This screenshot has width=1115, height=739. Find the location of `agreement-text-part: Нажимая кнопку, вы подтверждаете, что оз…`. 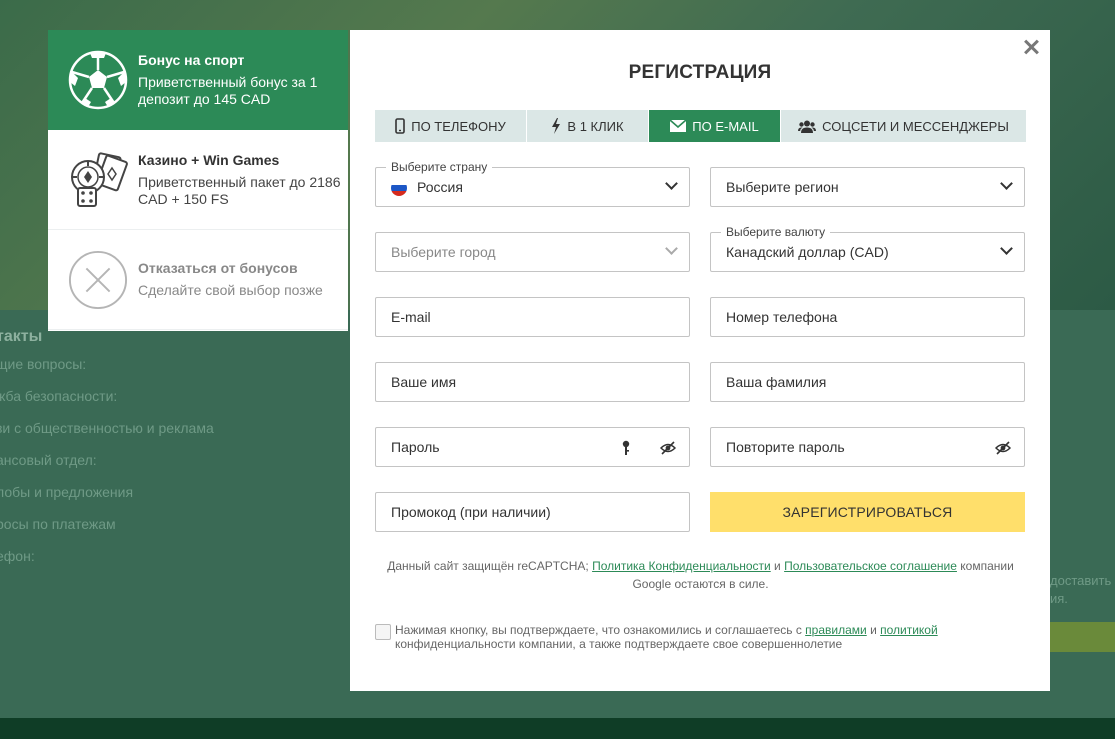

agreement-text-part: Нажимая кнопку, вы подтверждаете, что оз… is located at coordinates (600, 630).